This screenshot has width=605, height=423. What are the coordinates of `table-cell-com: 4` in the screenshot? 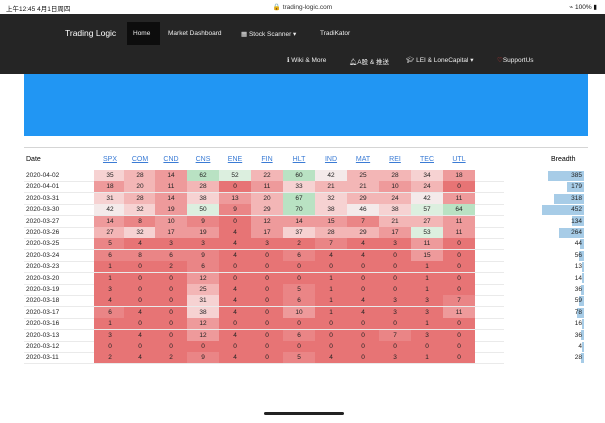 It's located at (140, 244).